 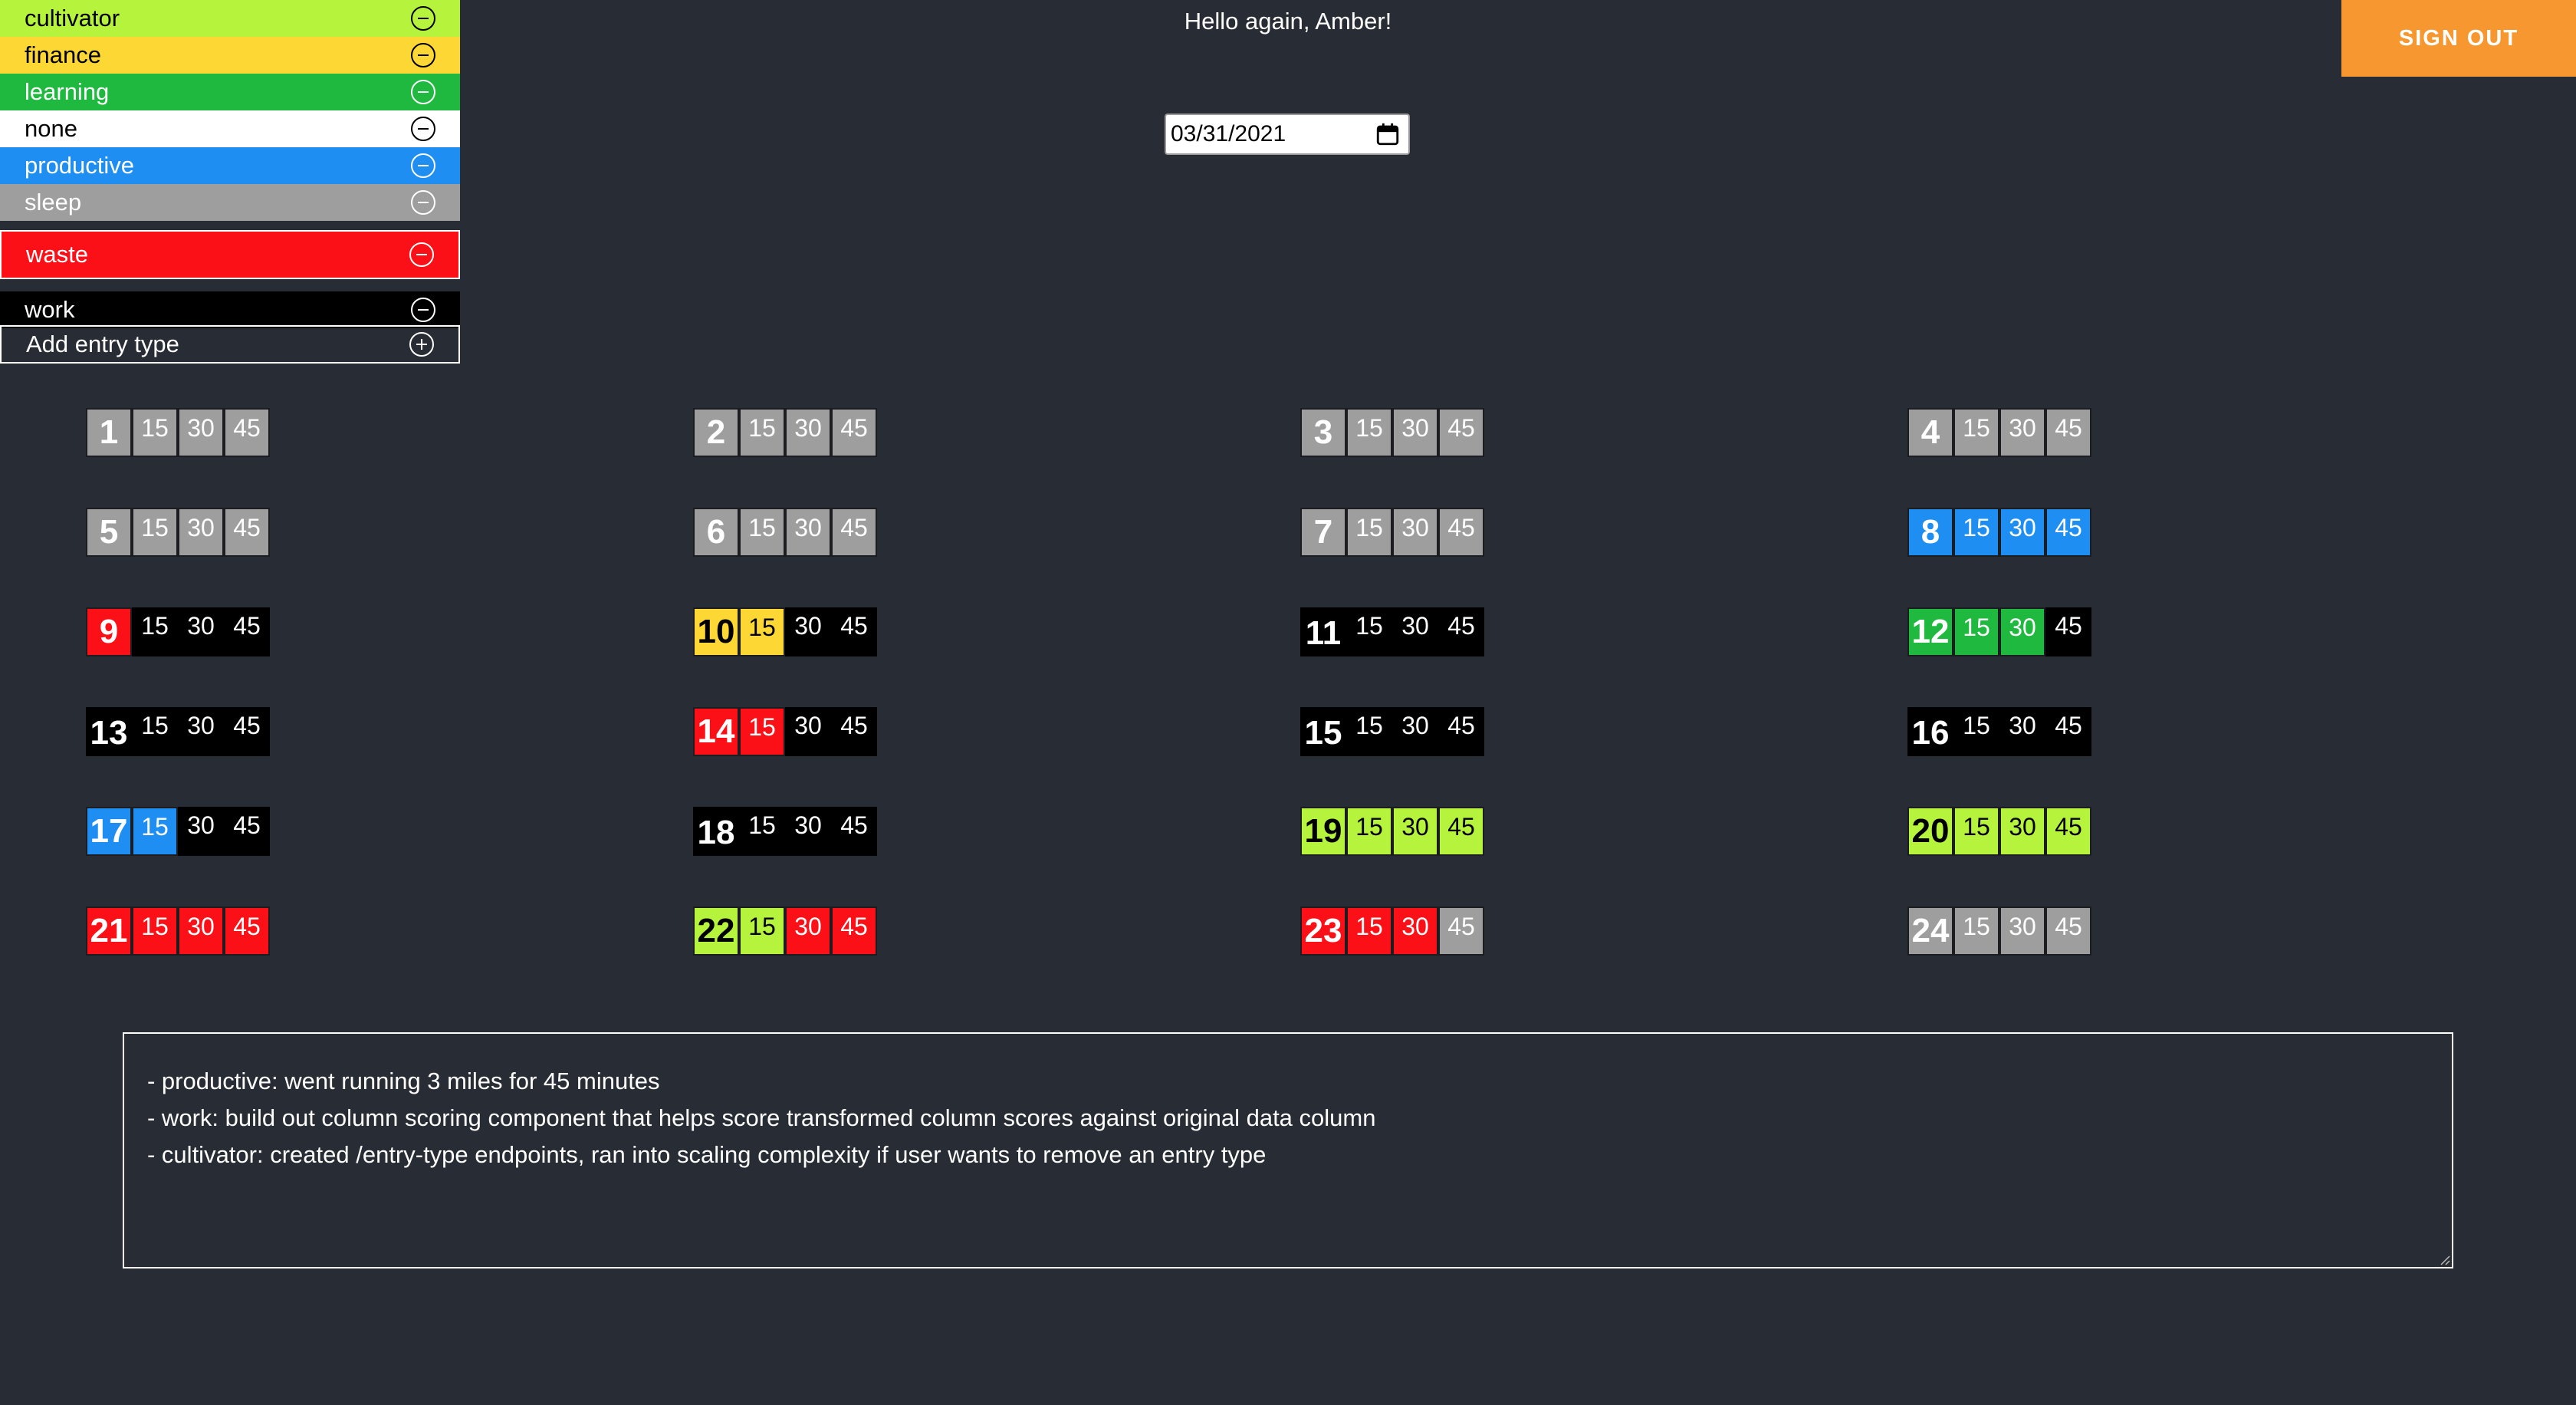 What do you see at coordinates (1930, 932) in the screenshot?
I see `hour-label-cell: 24` at bounding box center [1930, 932].